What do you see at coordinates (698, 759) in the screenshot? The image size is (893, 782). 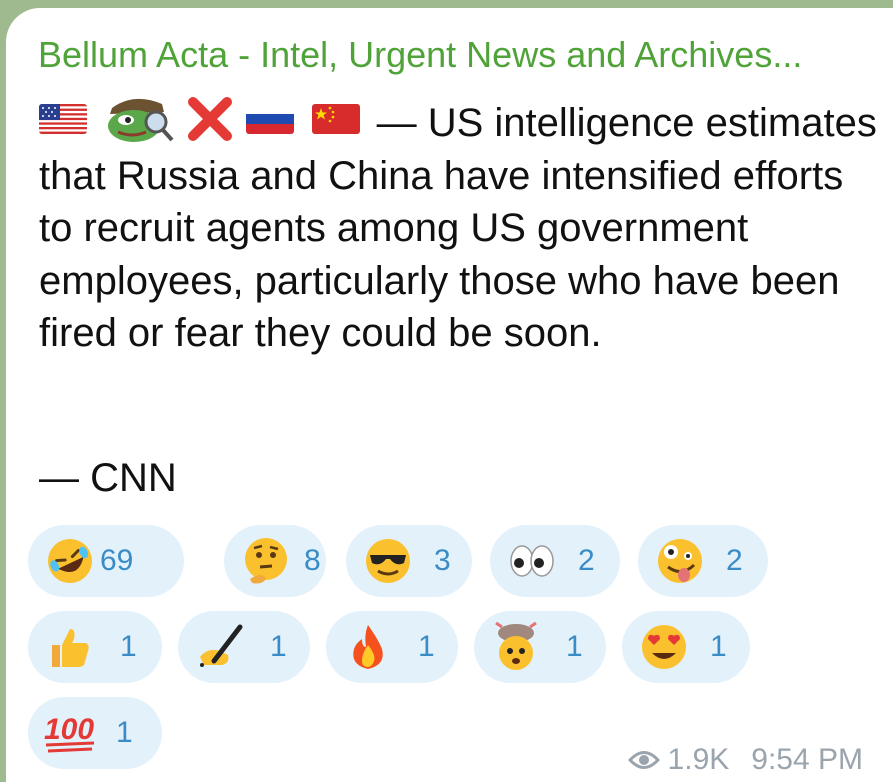 I see `view-count: 1.9K` at bounding box center [698, 759].